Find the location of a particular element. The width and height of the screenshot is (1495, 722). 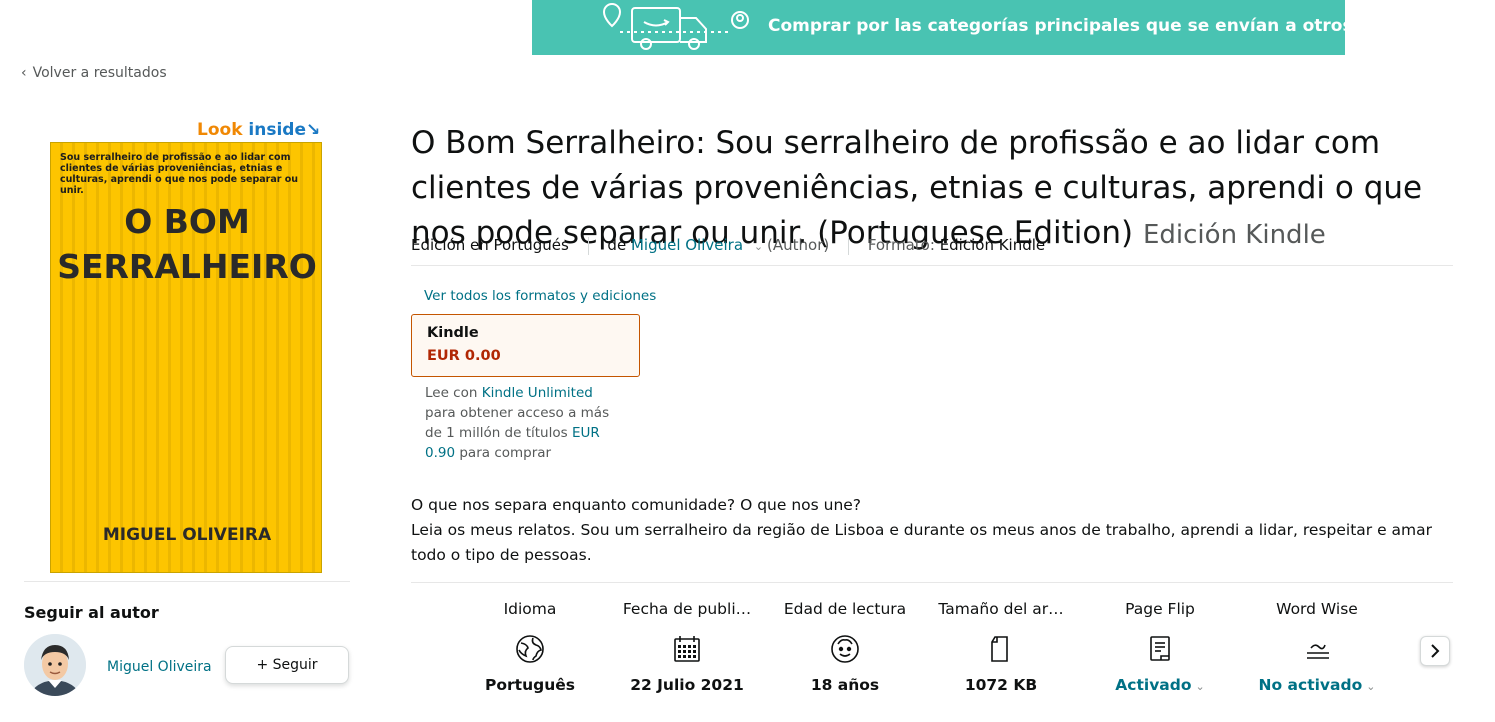

attribute-value: 1072 KB is located at coordinates (1001, 685).